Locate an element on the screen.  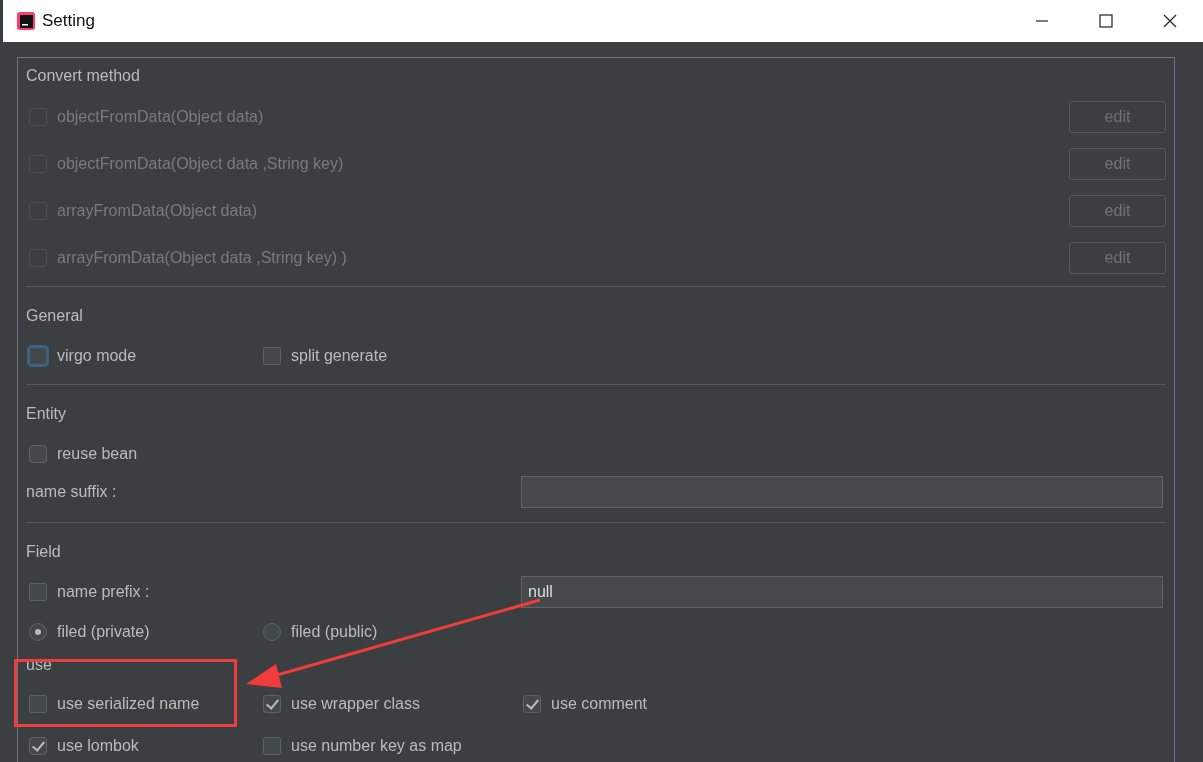
checkbox-label: use comment is located at coordinates (599, 704).